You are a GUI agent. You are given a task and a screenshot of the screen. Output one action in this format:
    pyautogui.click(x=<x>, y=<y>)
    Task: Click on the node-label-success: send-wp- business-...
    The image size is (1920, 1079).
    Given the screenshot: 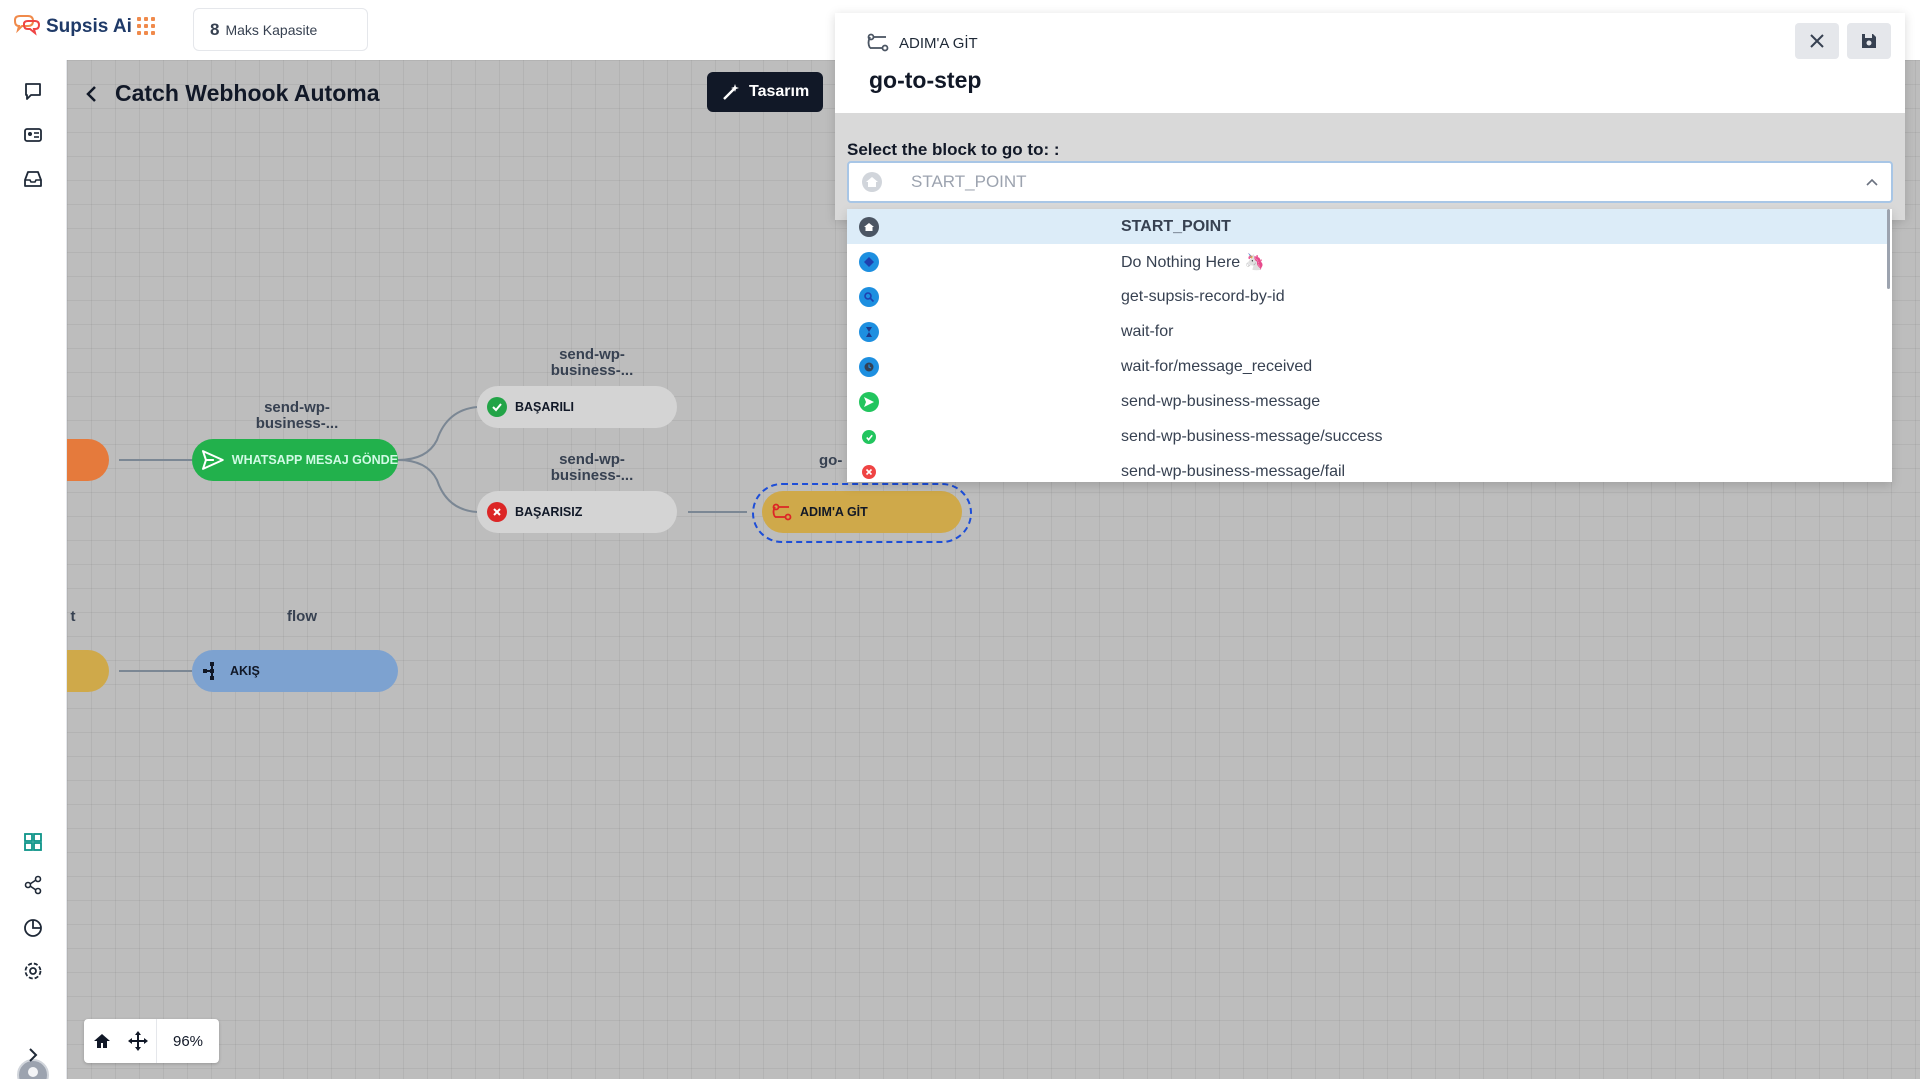 What is the action you would take?
    pyautogui.click(x=592, y=362)
    